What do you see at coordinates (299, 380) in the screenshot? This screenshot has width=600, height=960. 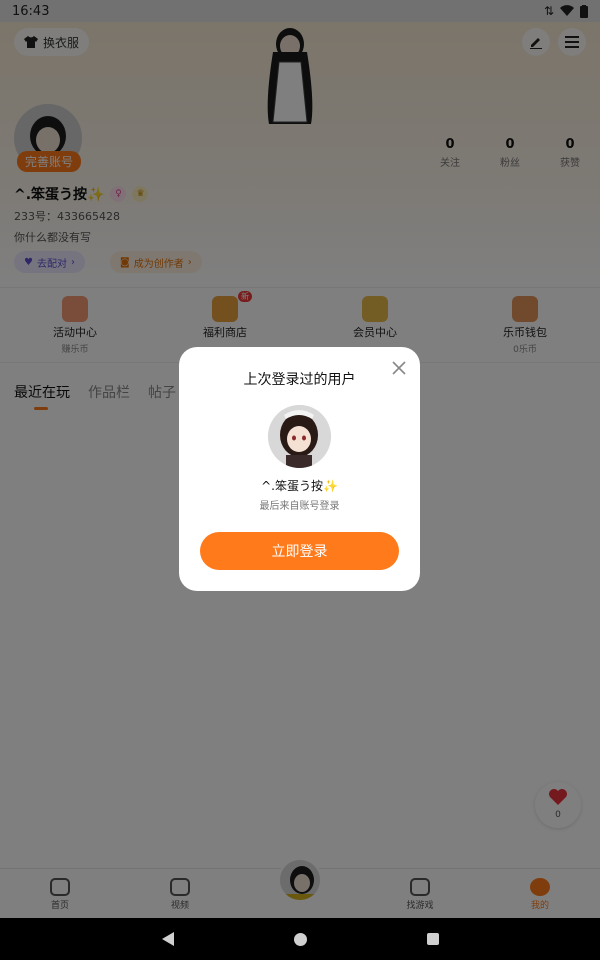 I see `dialog-title: 上次登录过的用户` at bounding box center [299, 380].